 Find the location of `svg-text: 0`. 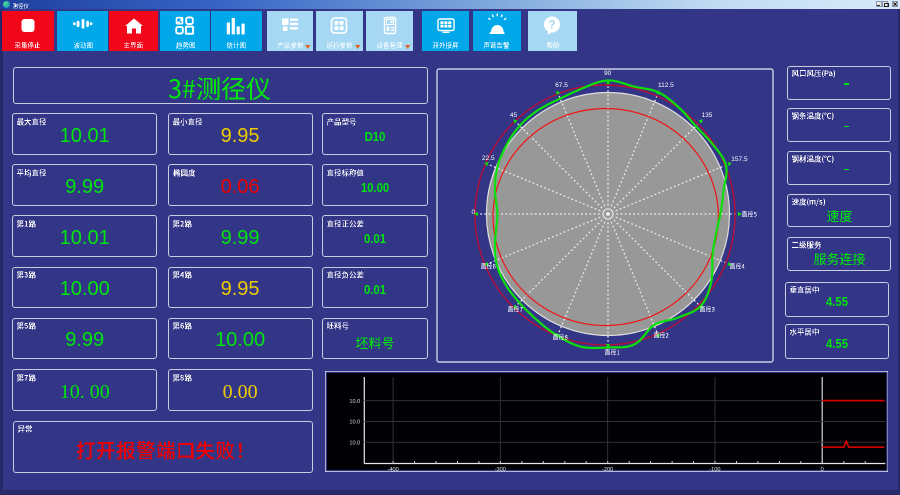

svg-text: 0 is located at coordinates (821, 469).